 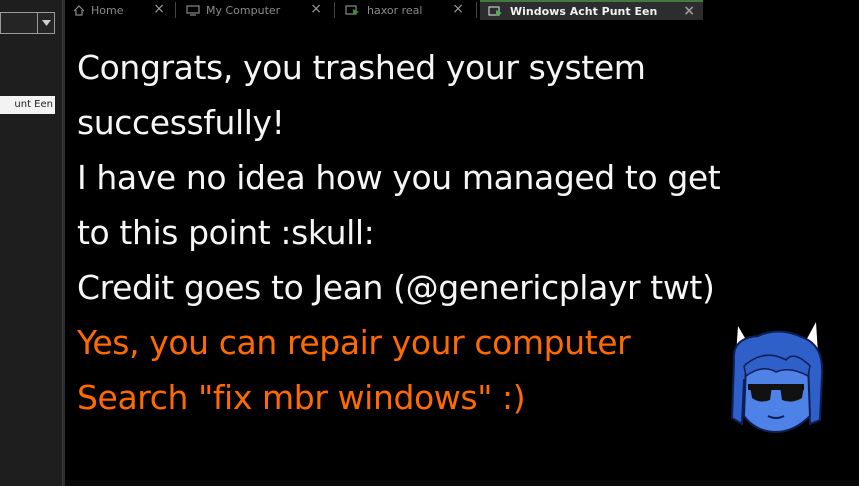 I want to click on tab-my-computer: My Computer ×, so click(x=254, y=10).